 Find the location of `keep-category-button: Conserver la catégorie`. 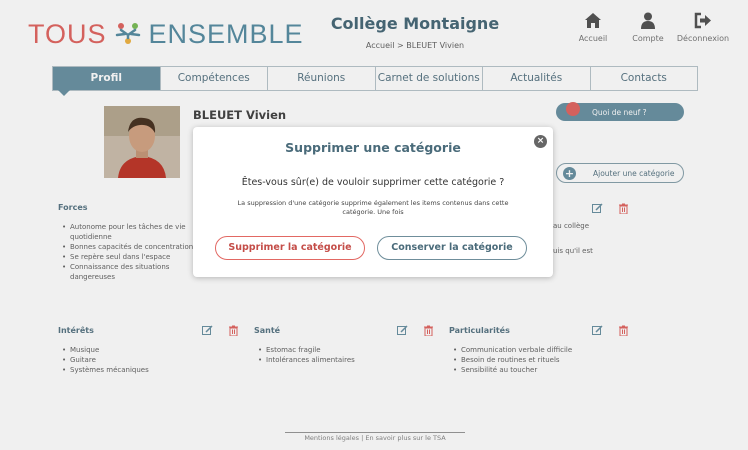

keep-category-button: Conserver la catégorie is located at coordinates (452, 248).